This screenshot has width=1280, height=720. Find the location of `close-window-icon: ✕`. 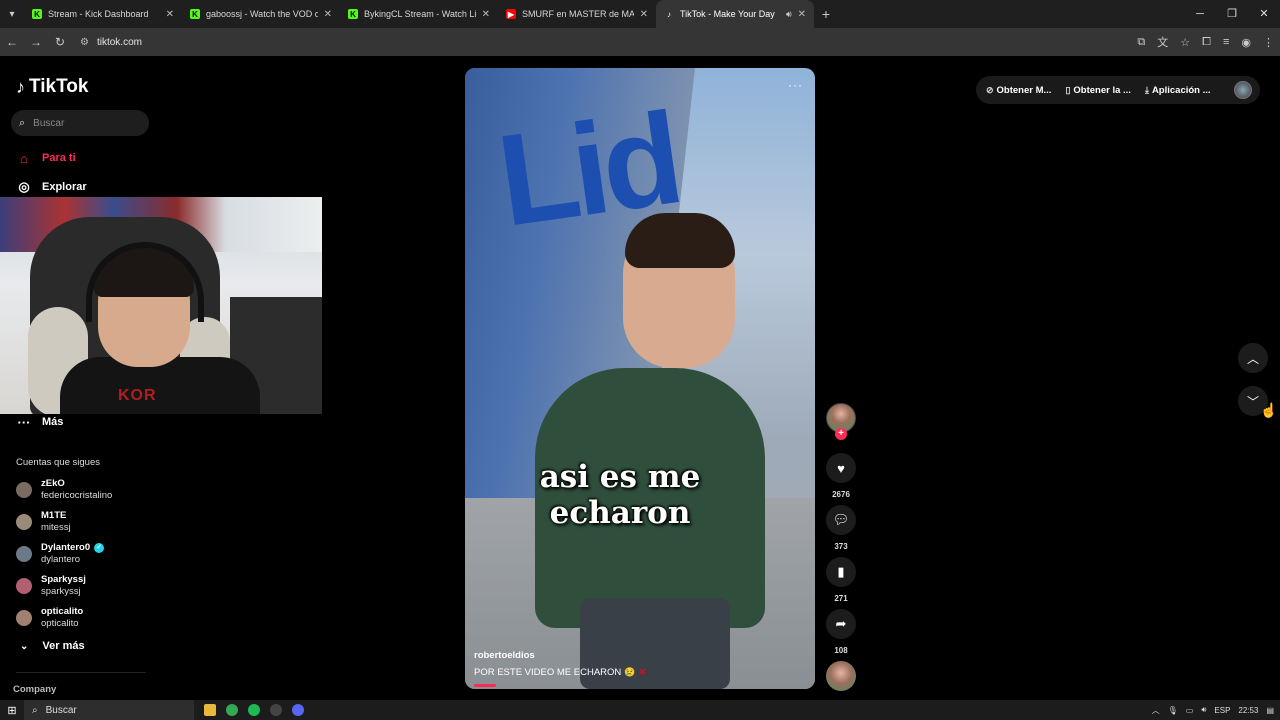

close-window-icon: ✕ is located at coordinates (1264, 14).